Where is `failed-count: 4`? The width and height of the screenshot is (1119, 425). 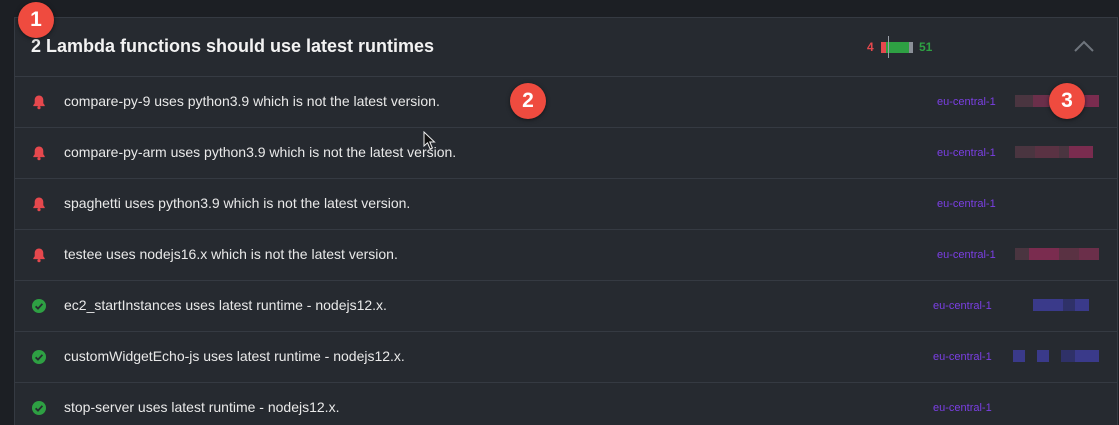
failed-count: 4 is located at coordinates (870, 47).